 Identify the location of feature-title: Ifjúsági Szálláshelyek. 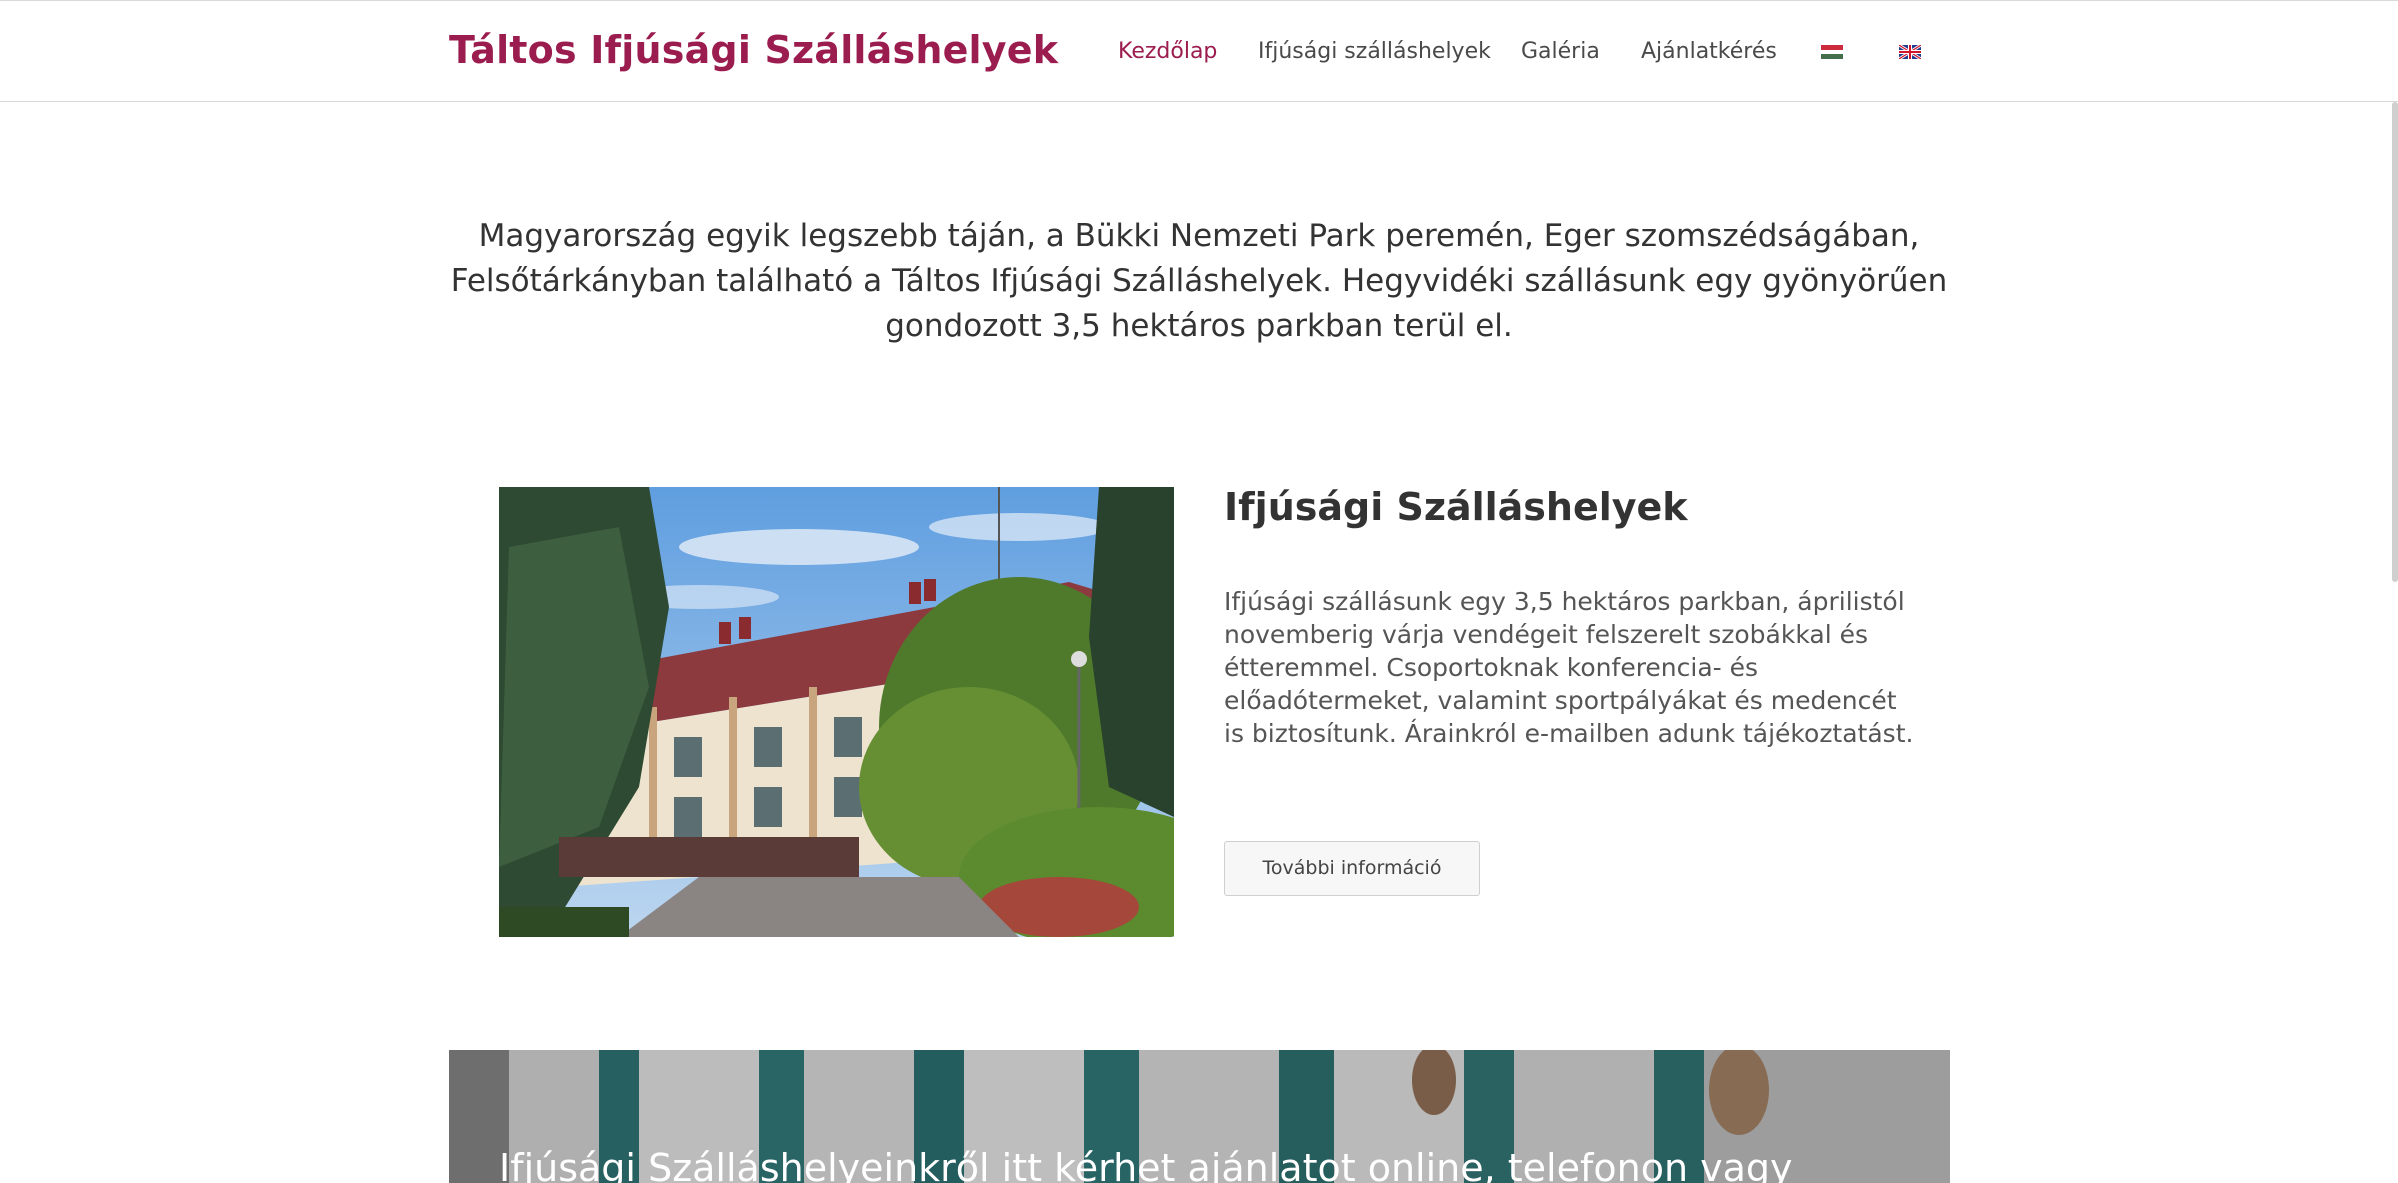
(1456, 507).